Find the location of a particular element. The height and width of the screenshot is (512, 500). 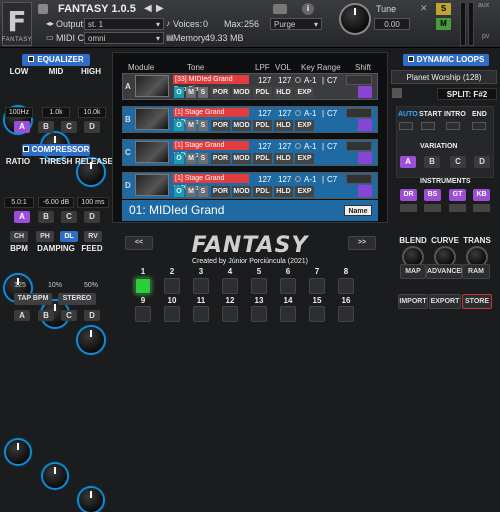

instrument-kb-level is located at coordinates (481, 208).